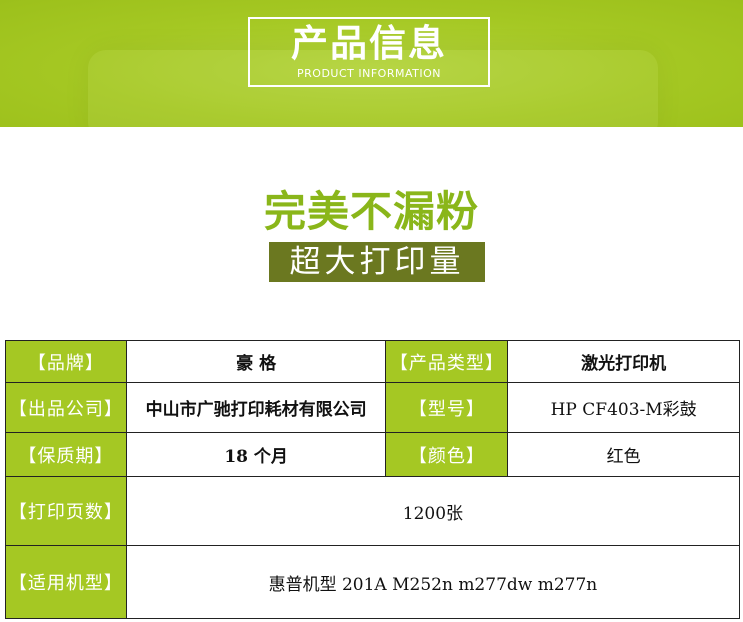  I want to click on warranty-value: 18 个月, so click(256, 454).